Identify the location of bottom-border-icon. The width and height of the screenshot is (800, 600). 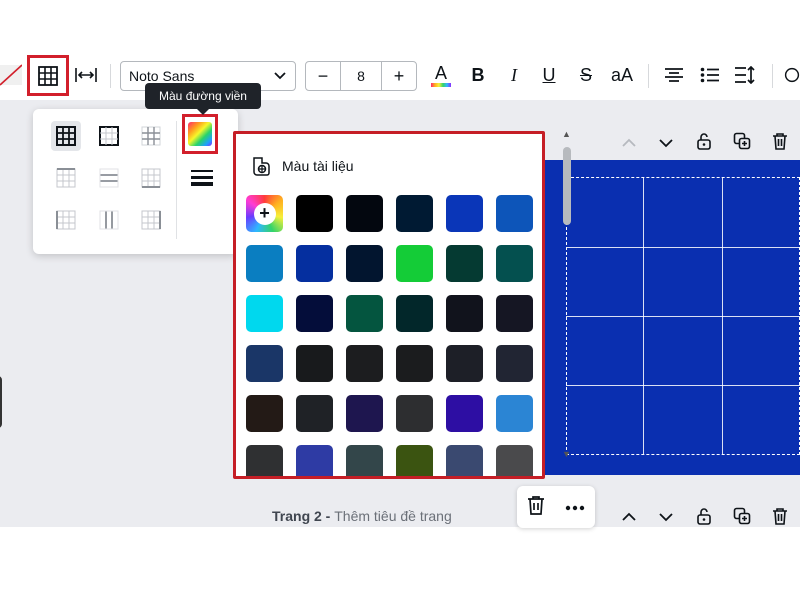
(151, 178).